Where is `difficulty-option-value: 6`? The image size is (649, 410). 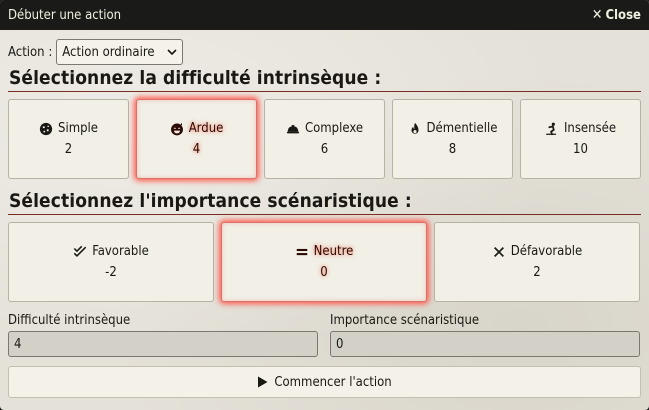
difficulty-option-value: 6 is located at coordinates (324, 149).